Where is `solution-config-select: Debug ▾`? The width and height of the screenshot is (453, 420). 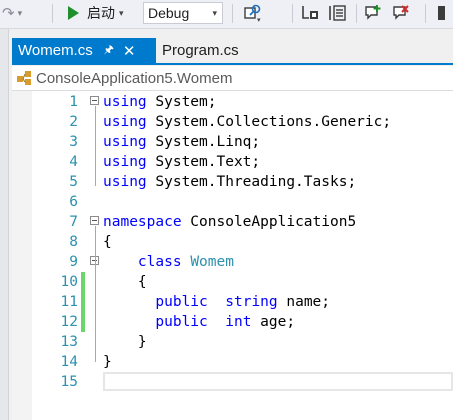 solution-config-select: Debug ▾ is located at coordinates (183, 13).